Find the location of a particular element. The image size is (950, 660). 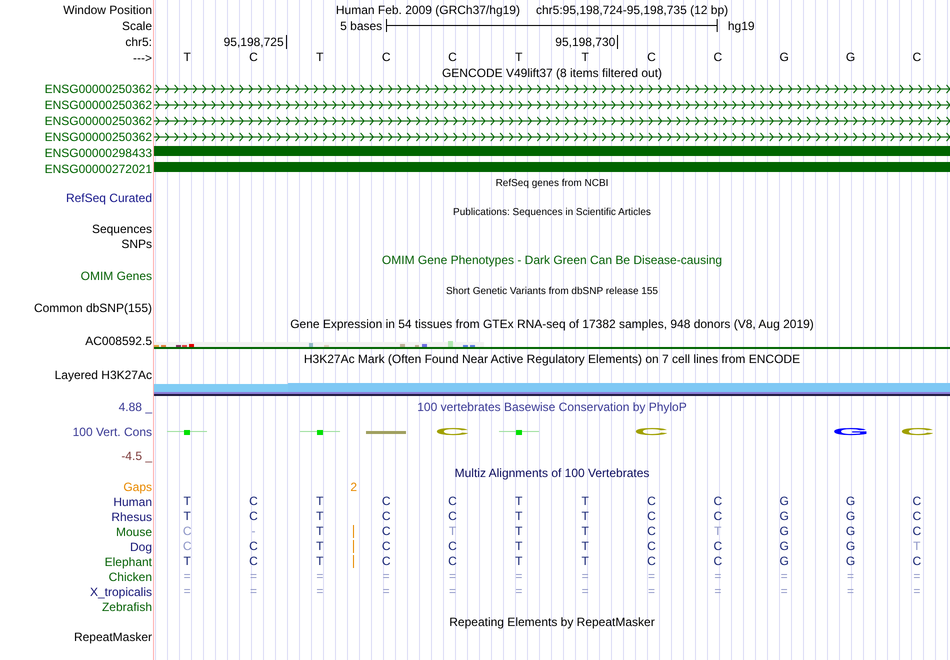

position-text: chr5:95,198,724-95,198,735 (12 bp) is located at coordinates (632, 9).